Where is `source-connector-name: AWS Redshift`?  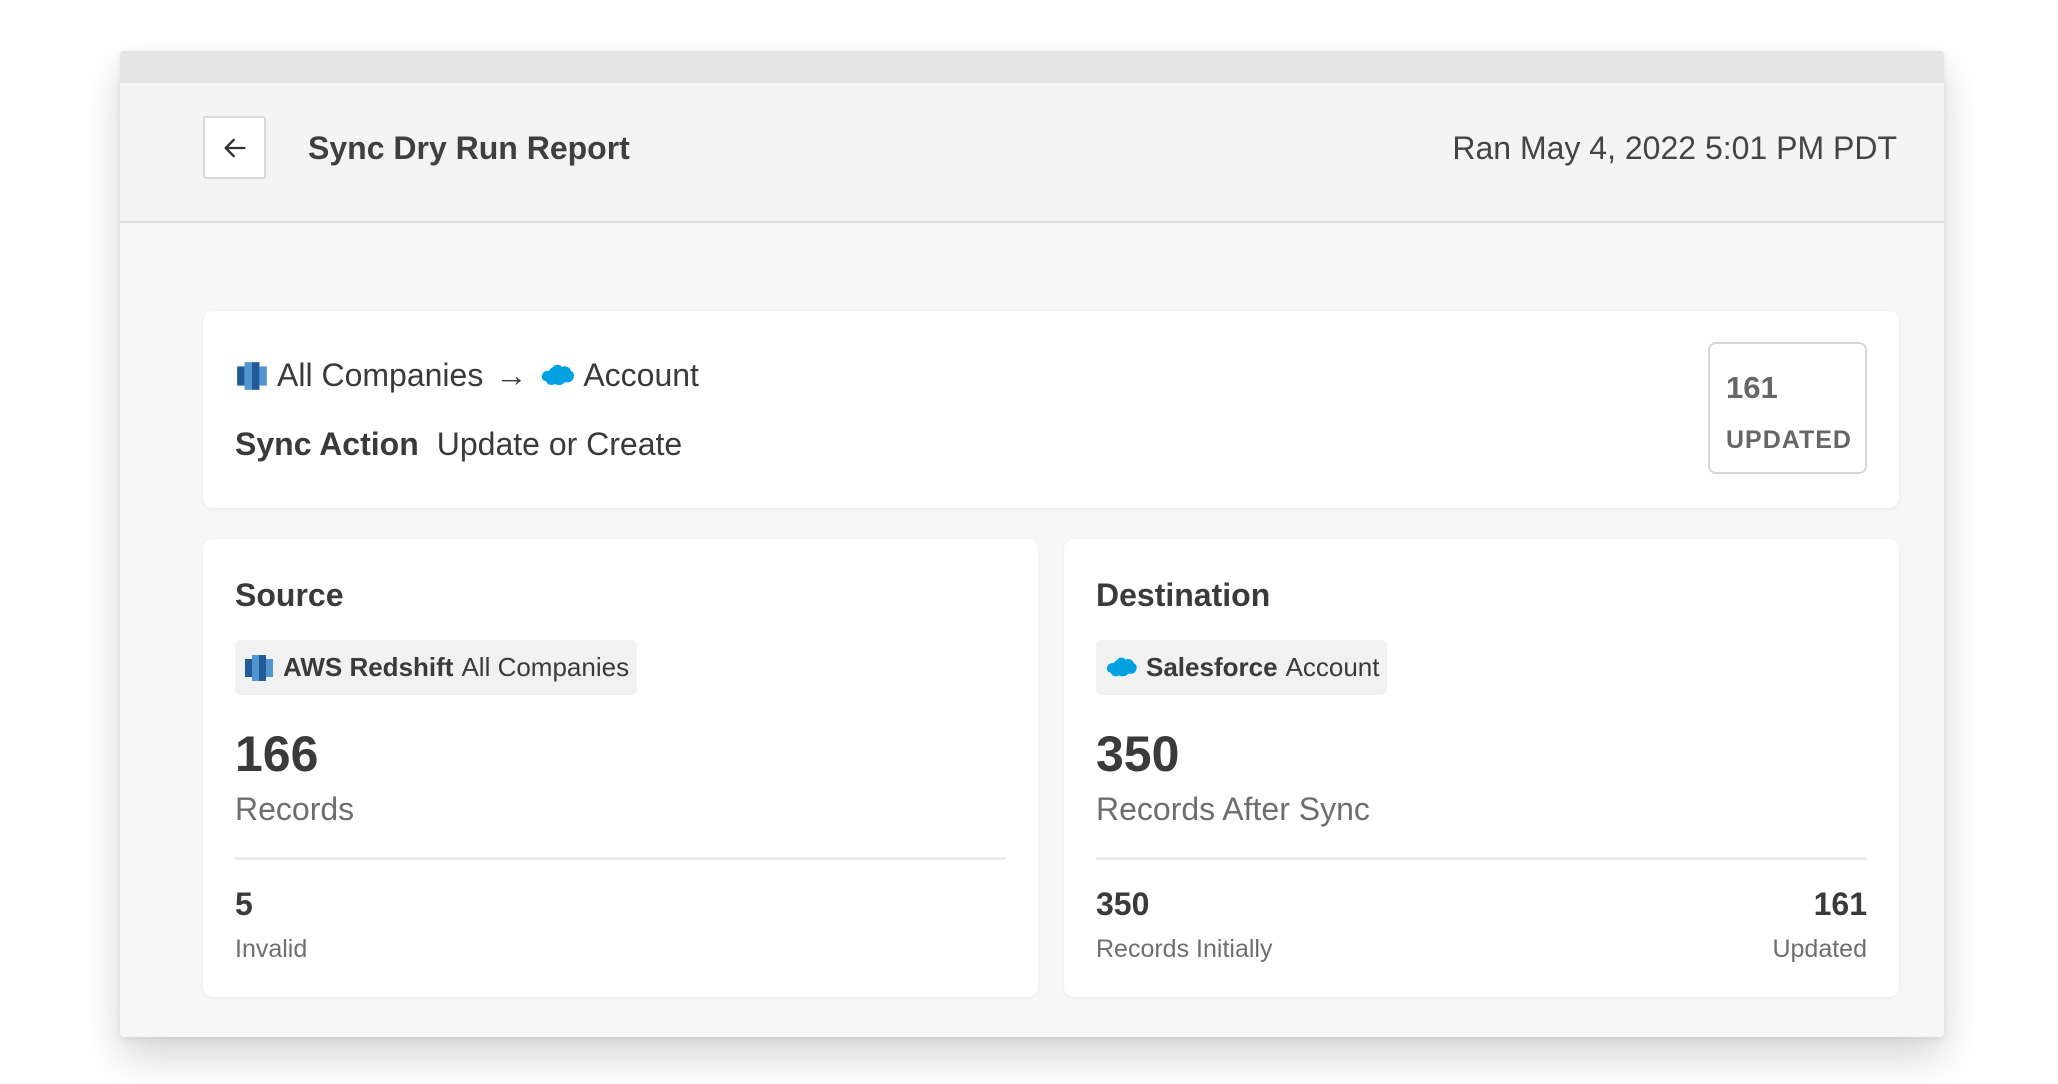
source-connector-name: AWS Redshift is located at coordinates (368, 667).